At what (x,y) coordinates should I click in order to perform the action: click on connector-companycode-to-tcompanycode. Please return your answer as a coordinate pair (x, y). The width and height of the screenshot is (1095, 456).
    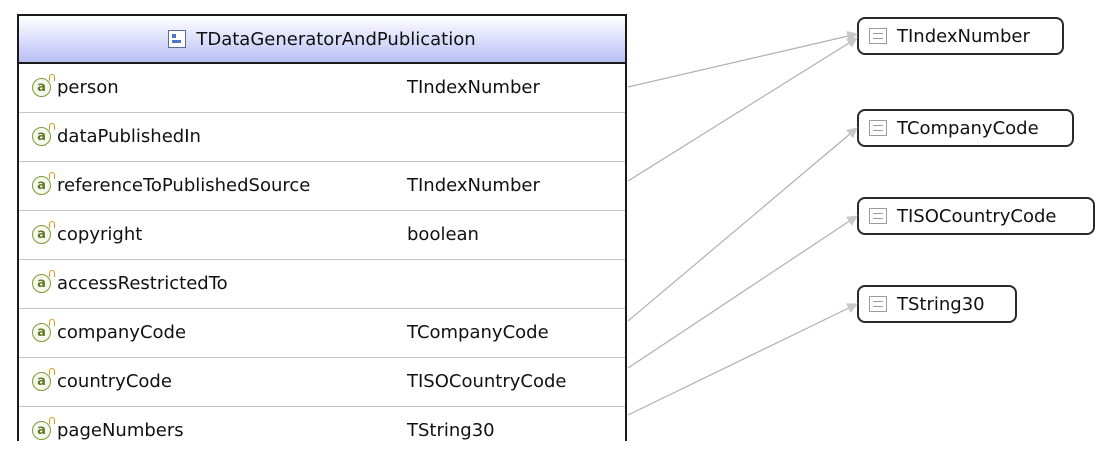
    Looking at the image, I should click on (742, 224).